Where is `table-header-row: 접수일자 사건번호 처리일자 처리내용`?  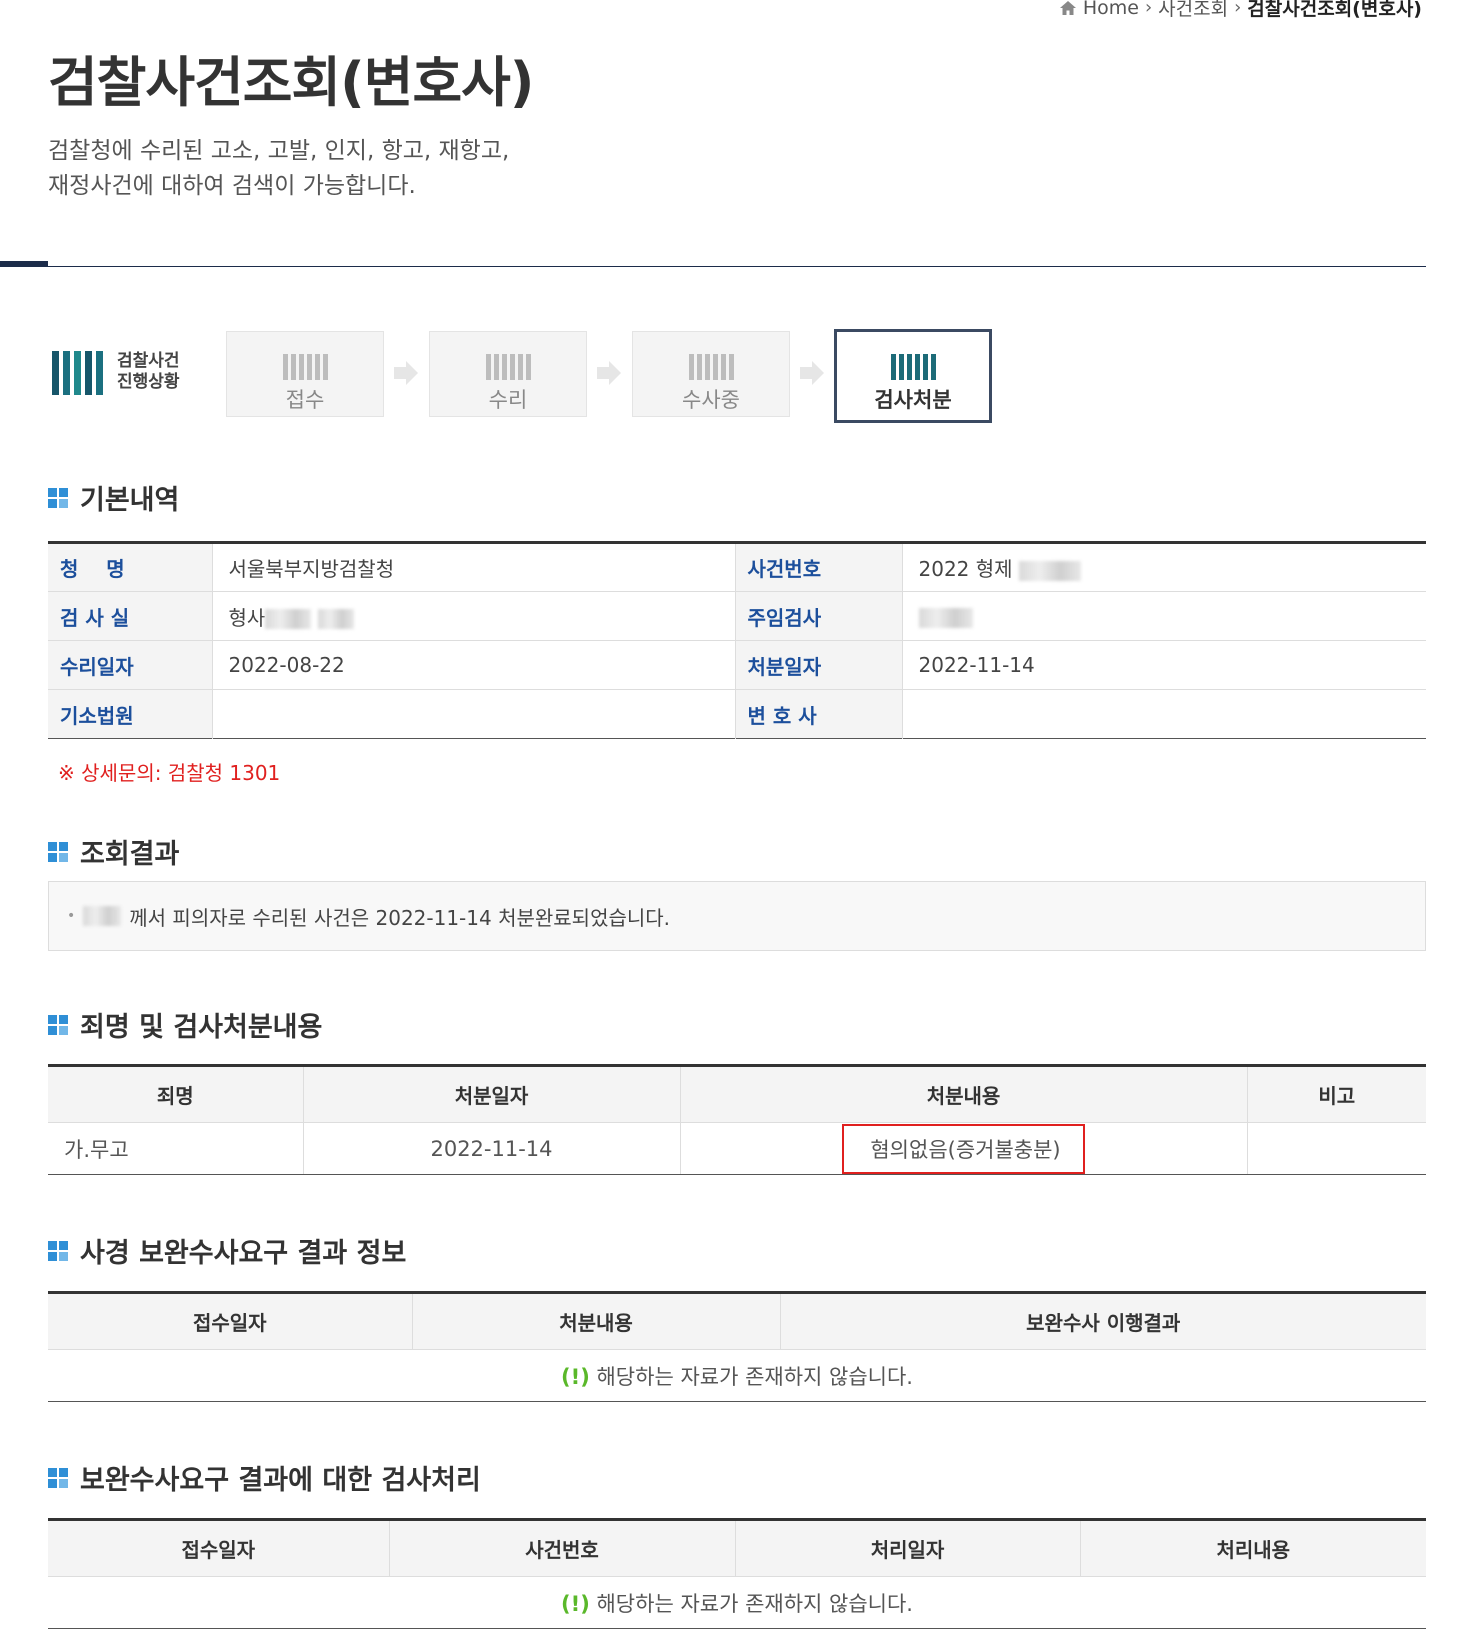
table-header-row: 접수일자 사건번호 처리일자 처리내용 is located at coordinates (737, 1548).